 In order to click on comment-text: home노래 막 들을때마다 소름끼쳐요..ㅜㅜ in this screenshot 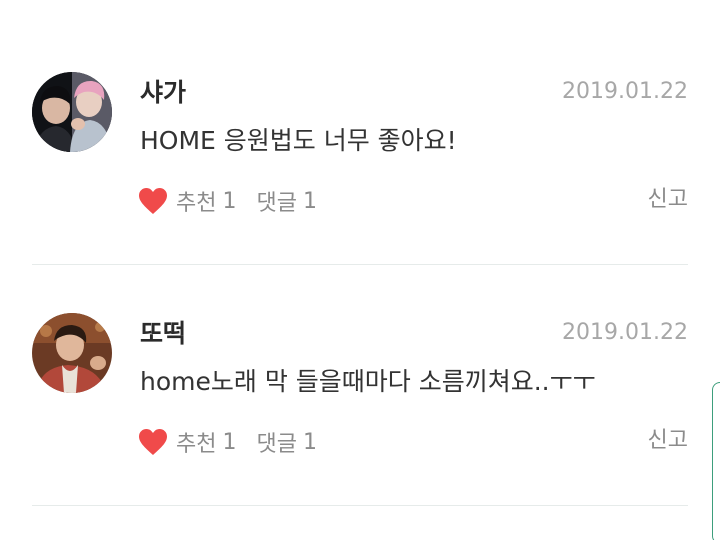, I will do `click(368, 381)`.